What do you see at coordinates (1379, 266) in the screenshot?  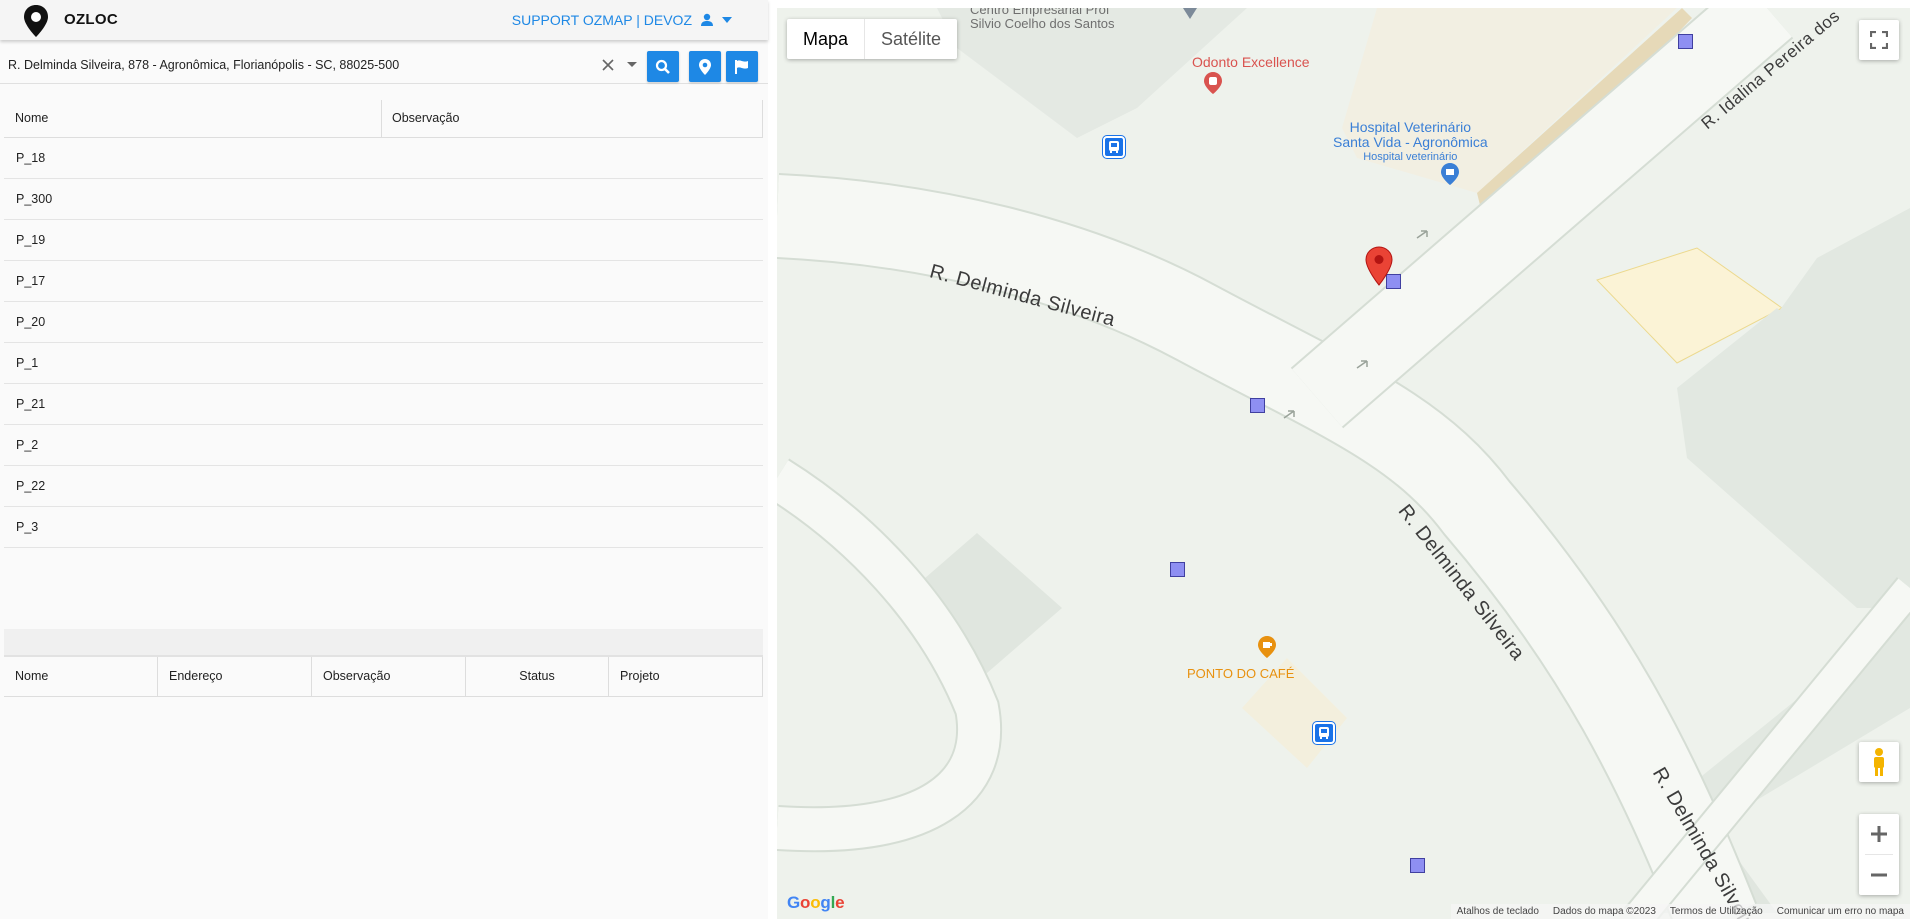 I see `selected-location-pin-icon` at bounding box center [1379, 266].